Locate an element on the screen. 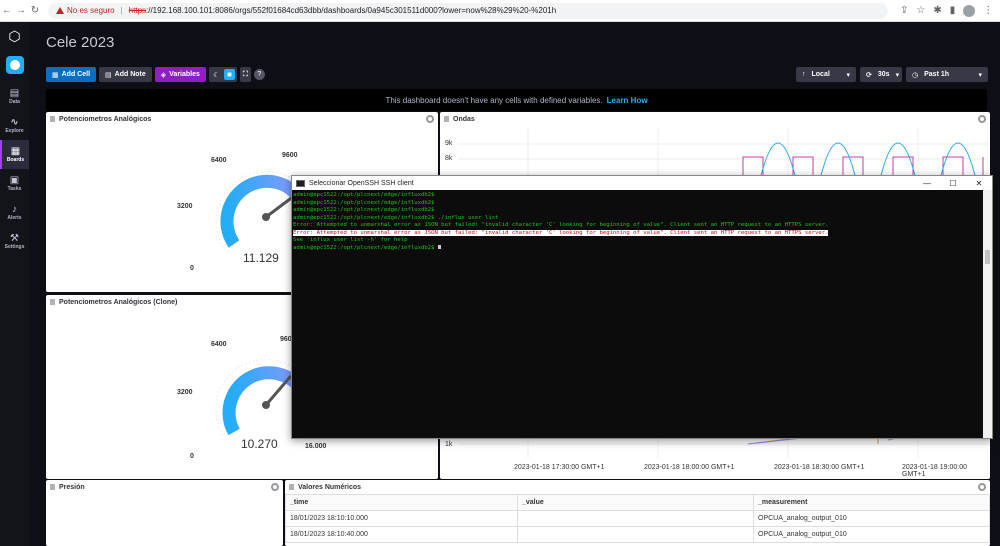 This screenshot has height=546, width=1000. profile-avatar is located at coordinates (969, 10).